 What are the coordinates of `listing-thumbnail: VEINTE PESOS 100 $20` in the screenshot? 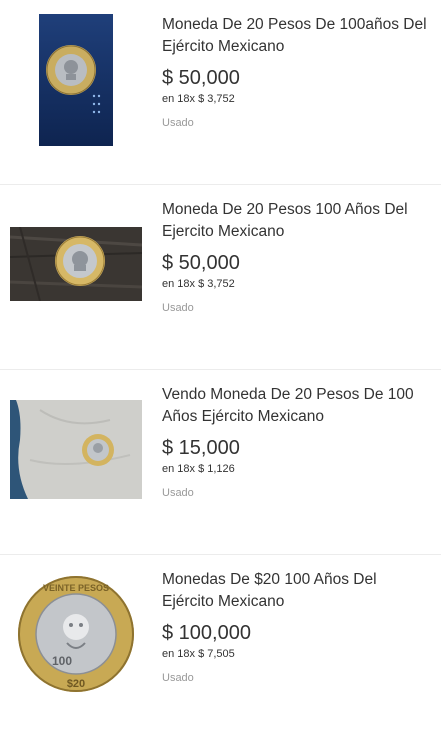 It's located at (76, 634).